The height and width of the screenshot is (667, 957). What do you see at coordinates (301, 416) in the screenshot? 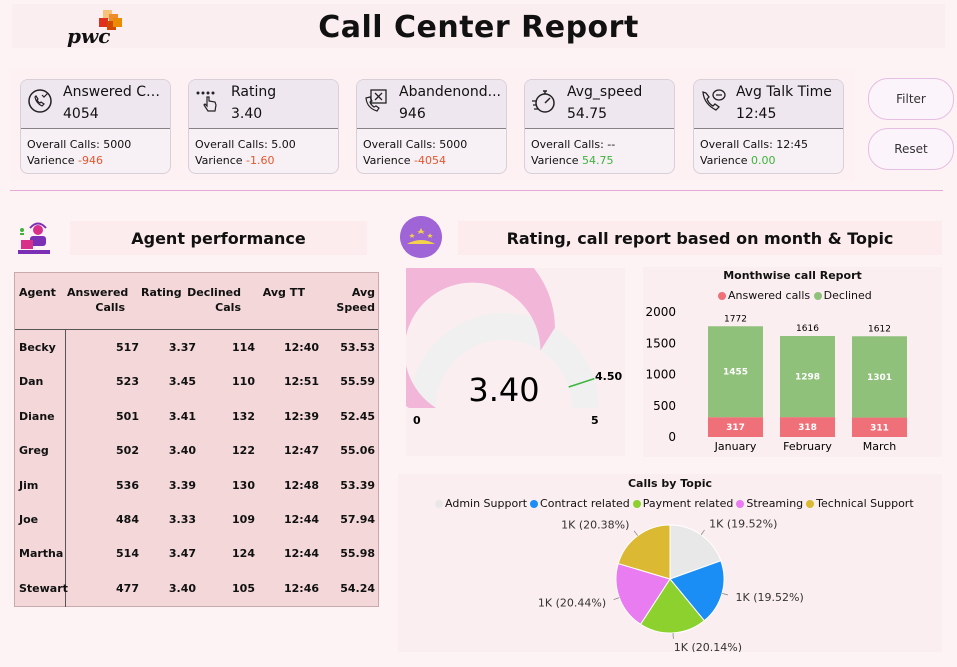
I see `table-cell: 12:39` at bounding box center [301, 416].